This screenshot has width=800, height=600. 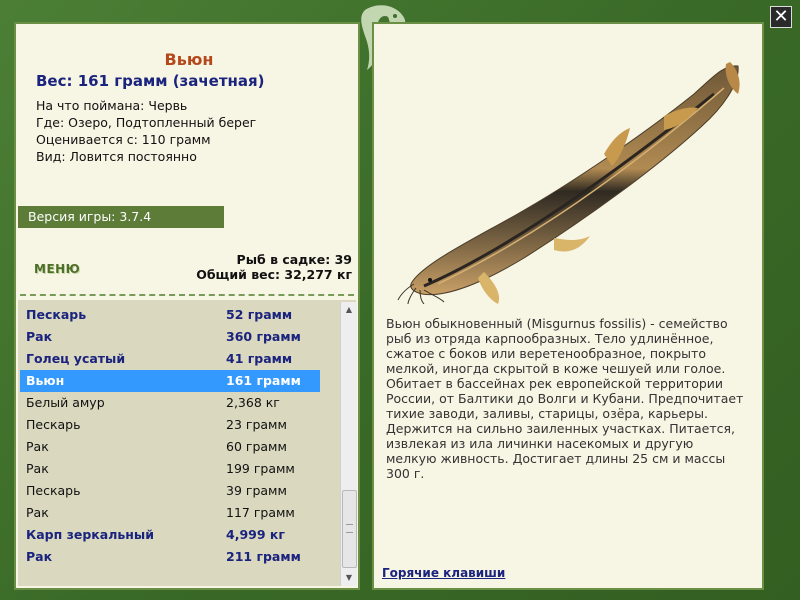 I want to click on location-info: Где: Озеро, Подтопленный берег, so click(x=146, y=122).